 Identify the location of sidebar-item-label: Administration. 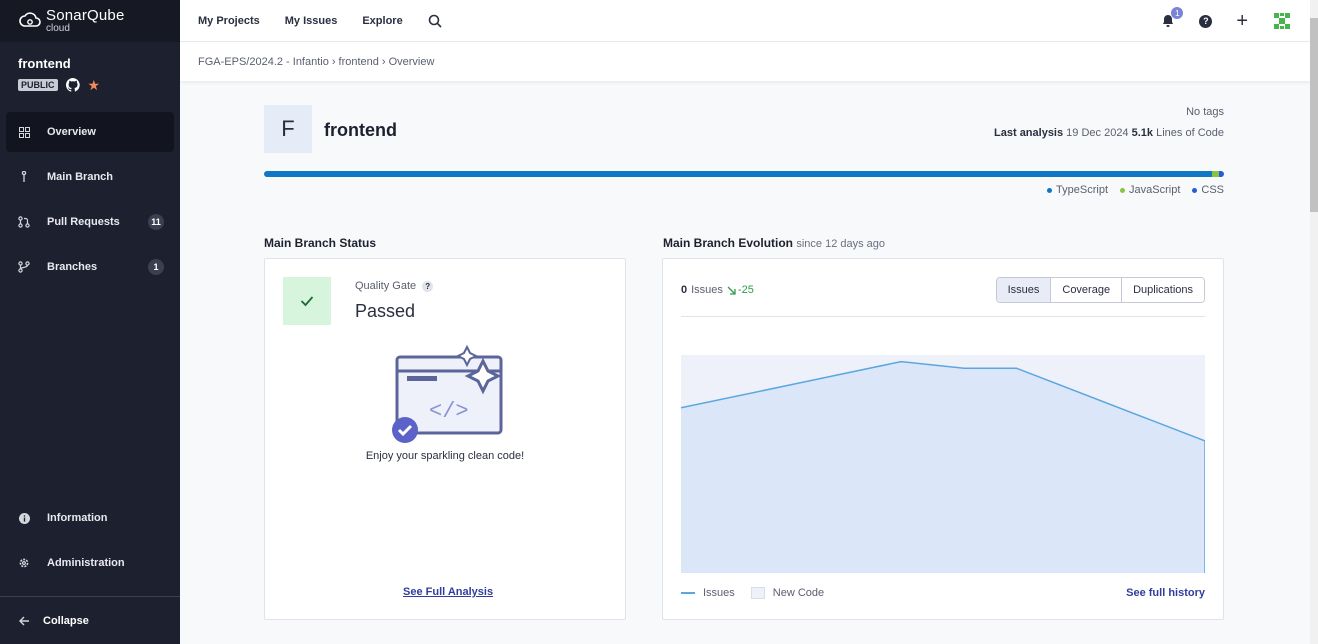
(86, 563).